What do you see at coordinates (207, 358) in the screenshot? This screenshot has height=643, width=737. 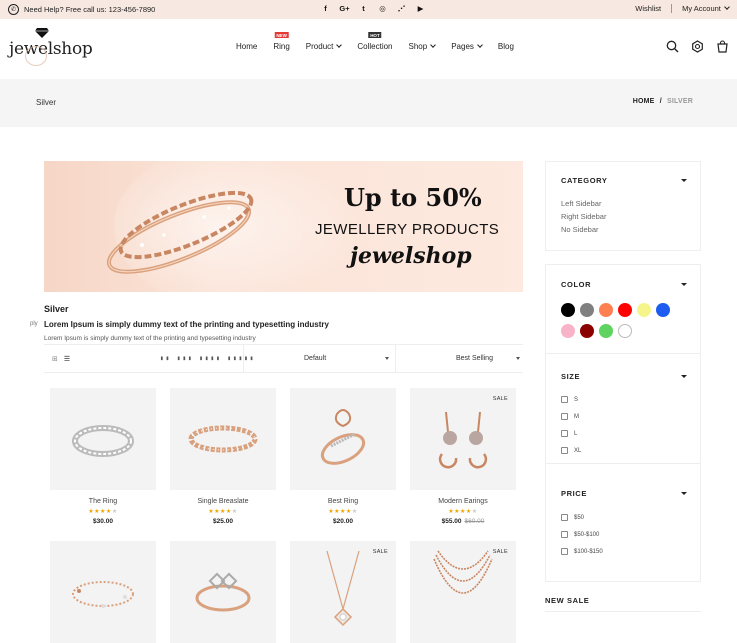 I see `column-switcher: ▮▮ ▮▮▮ ▮▮▮▮ ▮▮▮▮▮` at bounding box center [207, 358].